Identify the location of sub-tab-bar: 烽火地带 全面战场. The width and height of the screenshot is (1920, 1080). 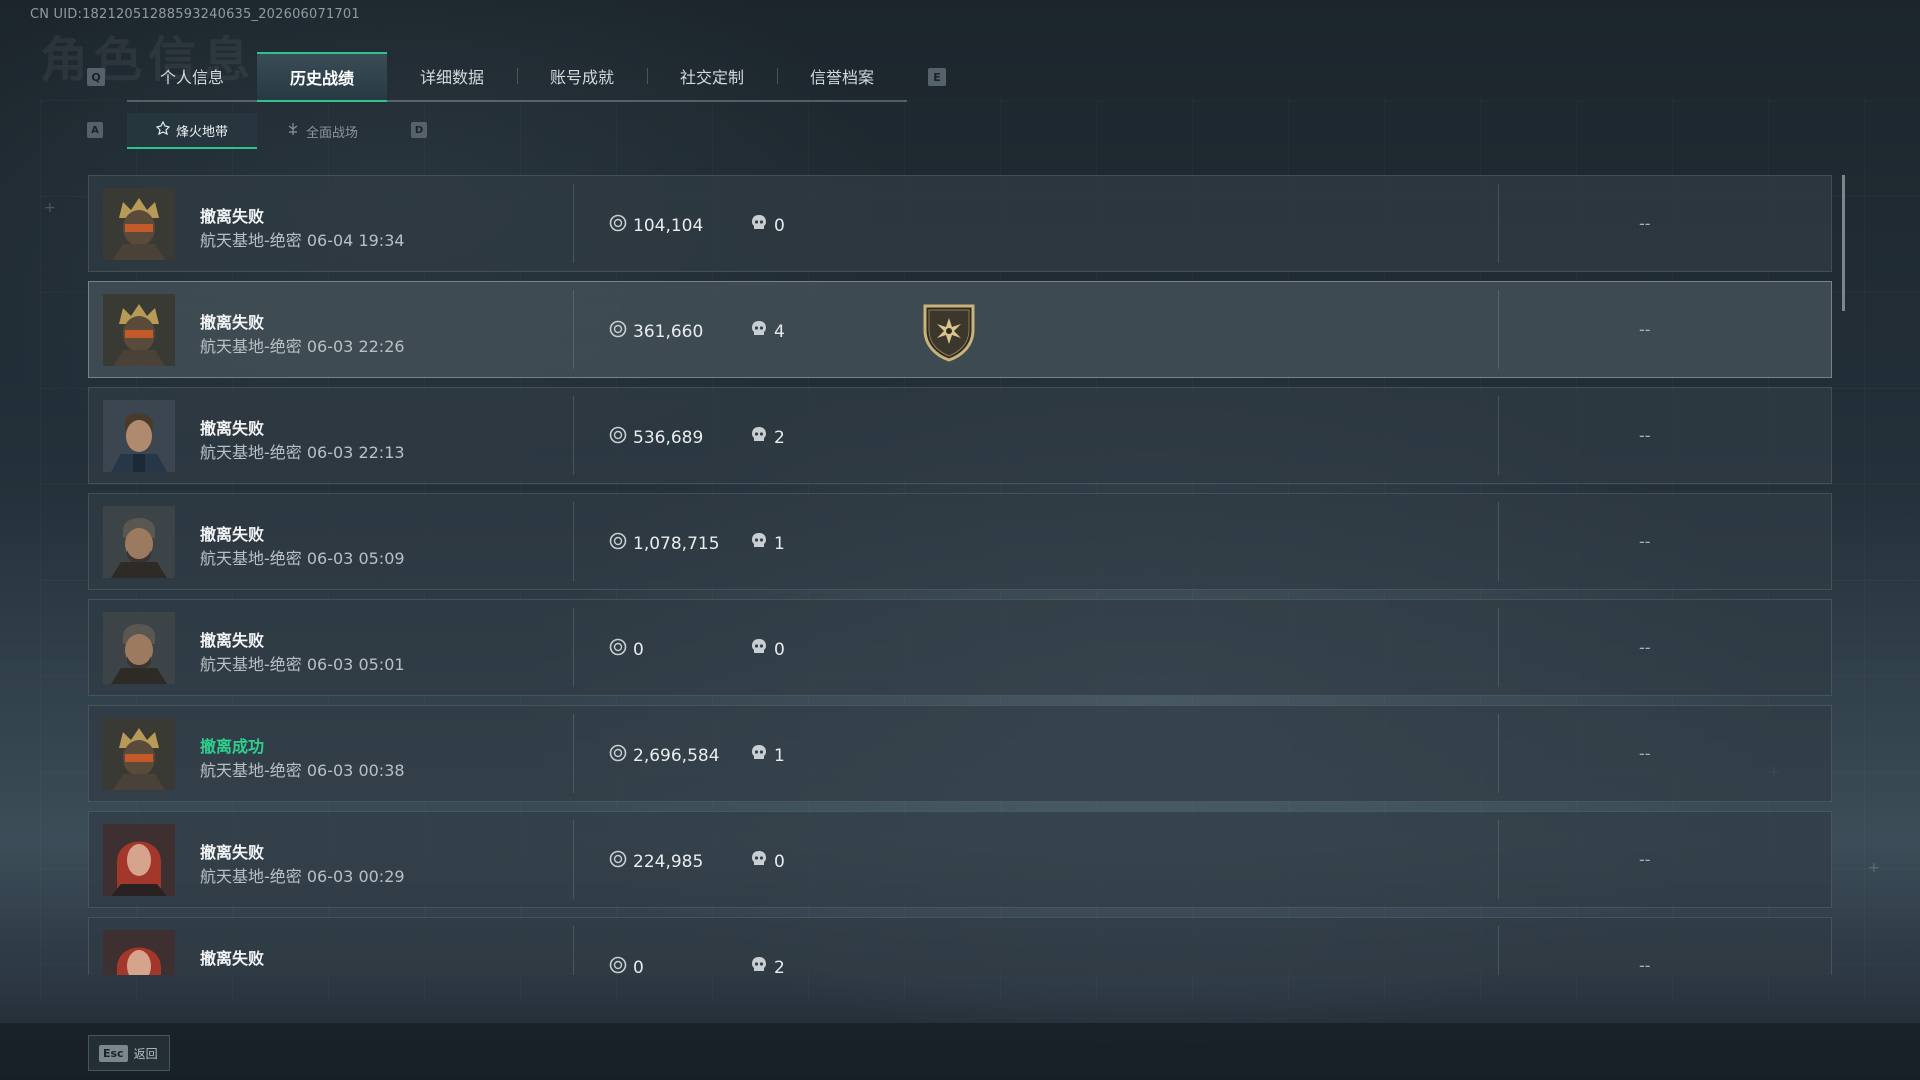
(257, 131).